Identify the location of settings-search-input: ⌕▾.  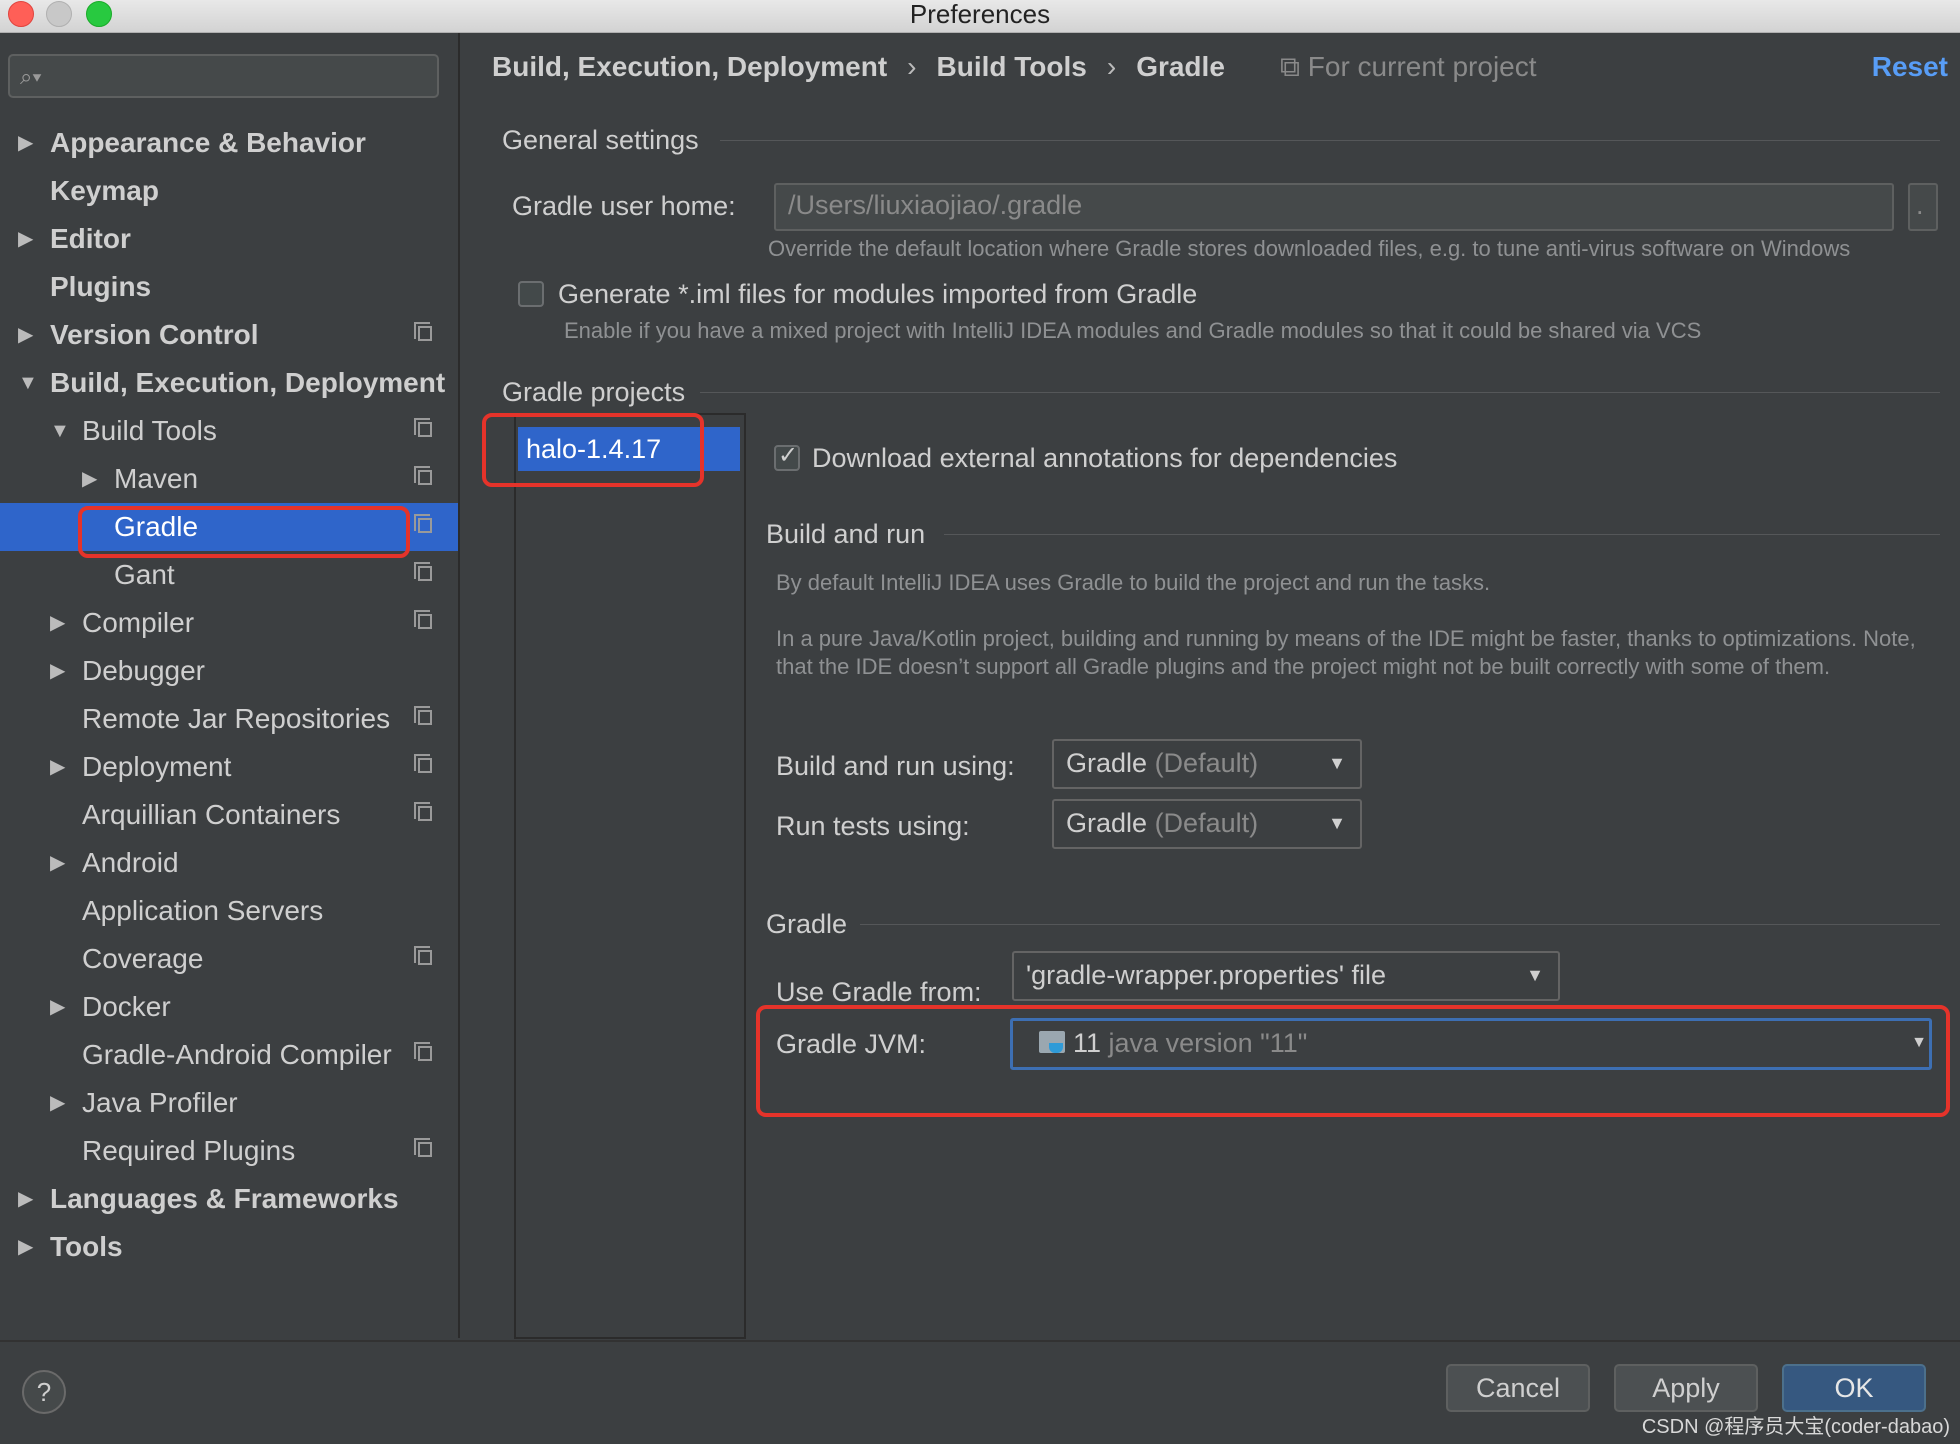
(223, 76).